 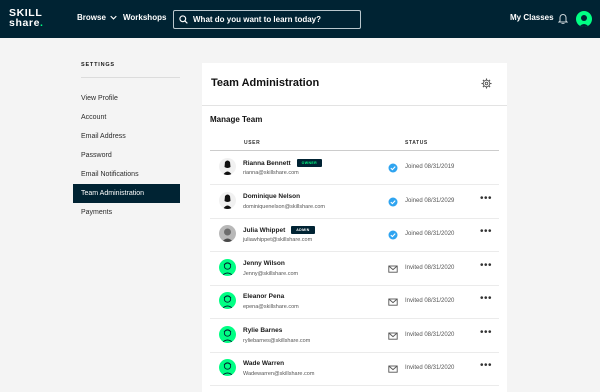 What do you see at coordinates (271, 307) in the screenshot?
I see `member-email: epena@skillshare.com` at bounding box center [271, 307].